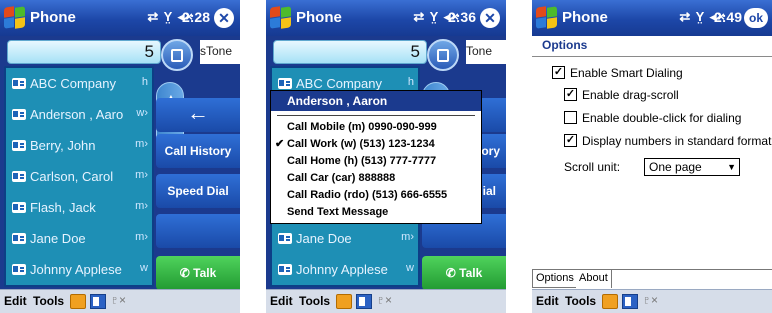 The height and width of the screenshot is (313, 772). Describe the element at coordinates (362, 127) in the screenshot. I see `popup-item-label: Call Mobile (m) 0990-090-999` at that location.